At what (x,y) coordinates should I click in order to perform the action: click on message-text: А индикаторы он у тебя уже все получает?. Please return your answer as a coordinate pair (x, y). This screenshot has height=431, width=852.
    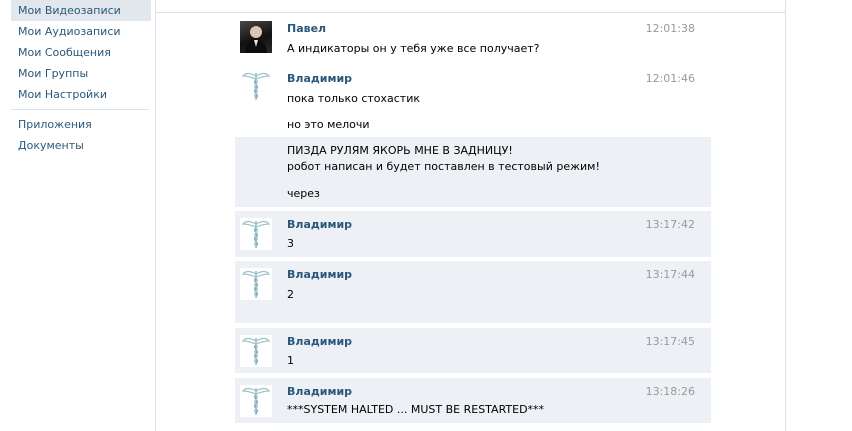
    Looking at the image, I should click on (413, 48).